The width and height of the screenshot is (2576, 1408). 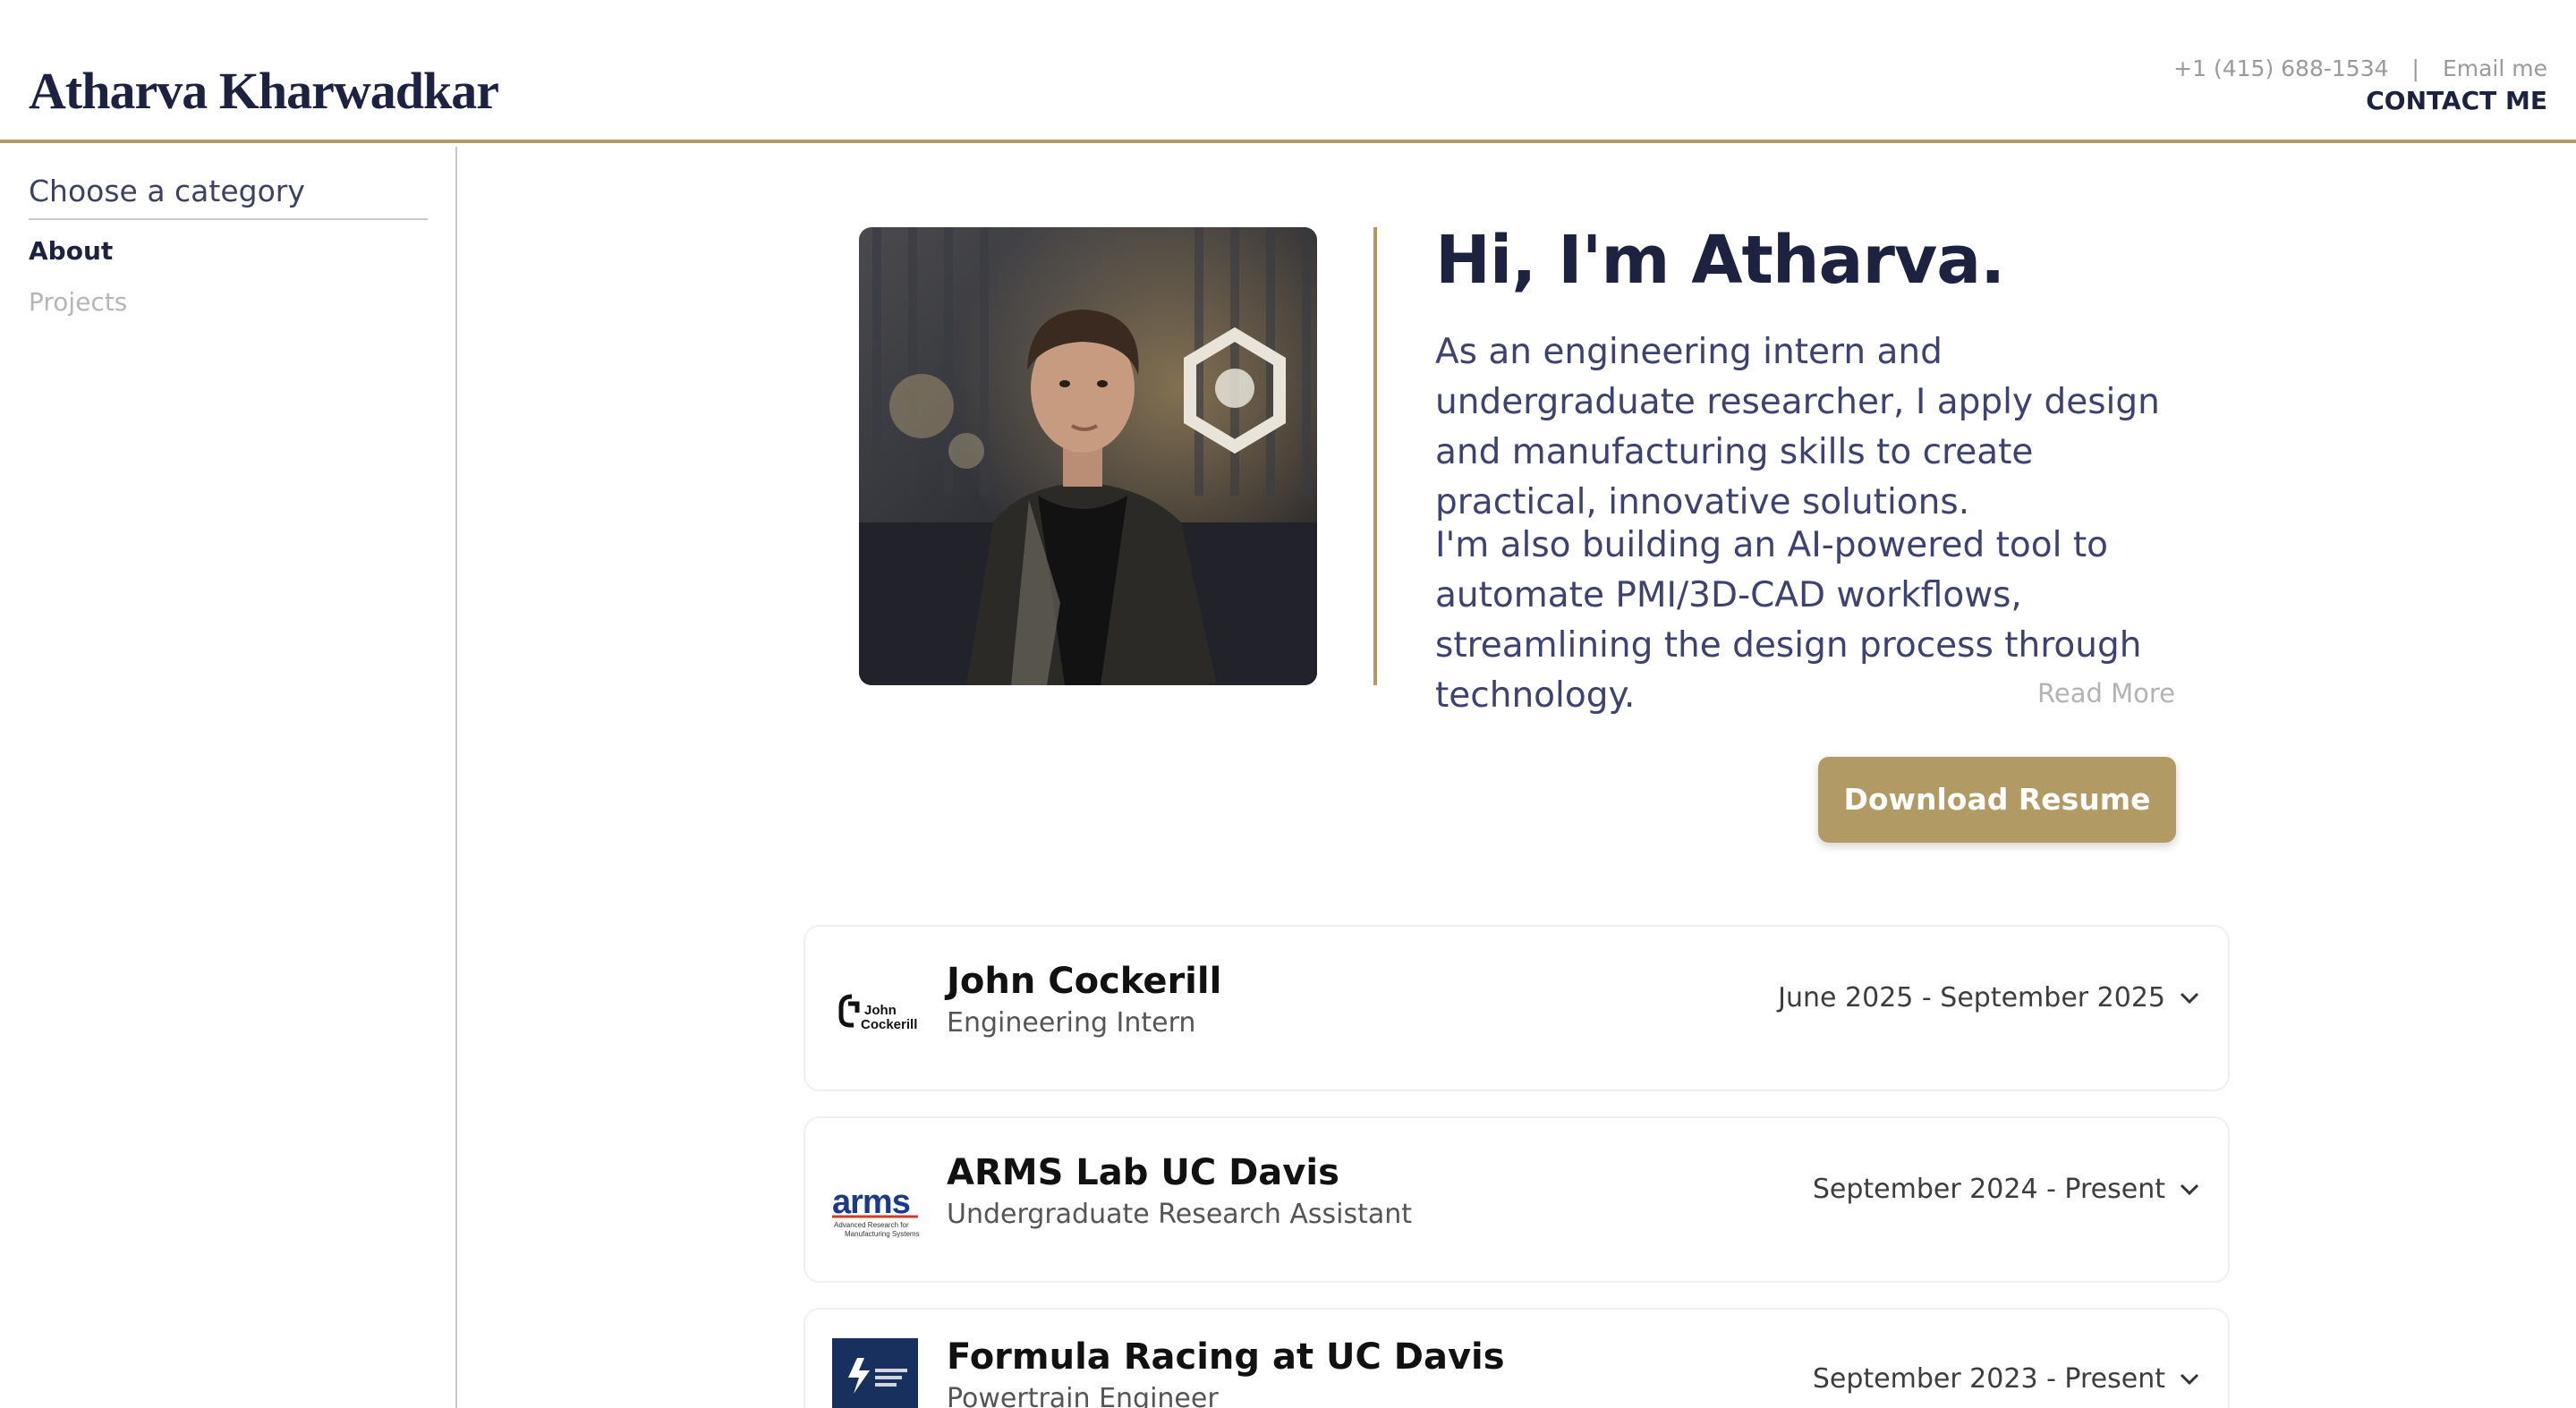 I want to click on phone-number: +1 (415) 688-1534, so click(x=2280, y=68).